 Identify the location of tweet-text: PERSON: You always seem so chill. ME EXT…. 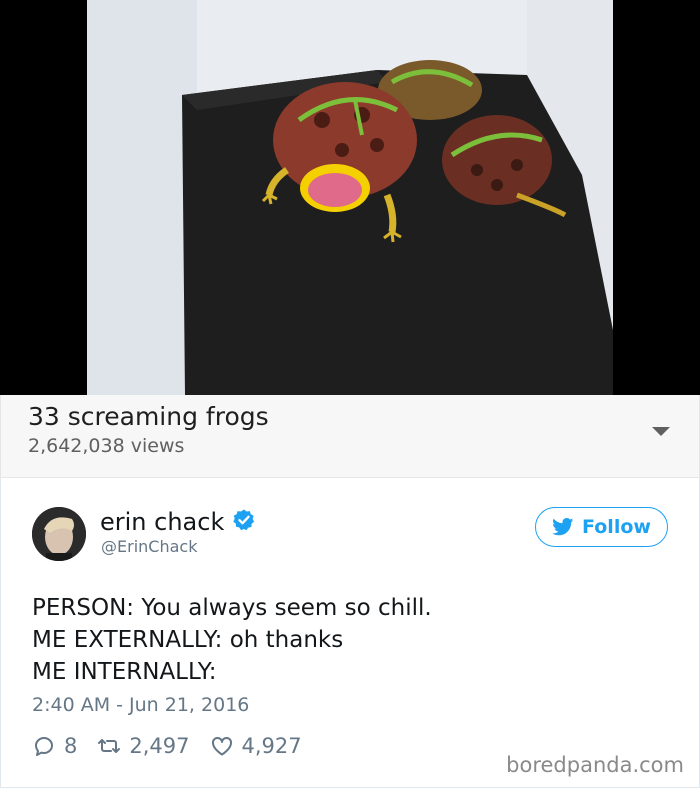
(232, 640).